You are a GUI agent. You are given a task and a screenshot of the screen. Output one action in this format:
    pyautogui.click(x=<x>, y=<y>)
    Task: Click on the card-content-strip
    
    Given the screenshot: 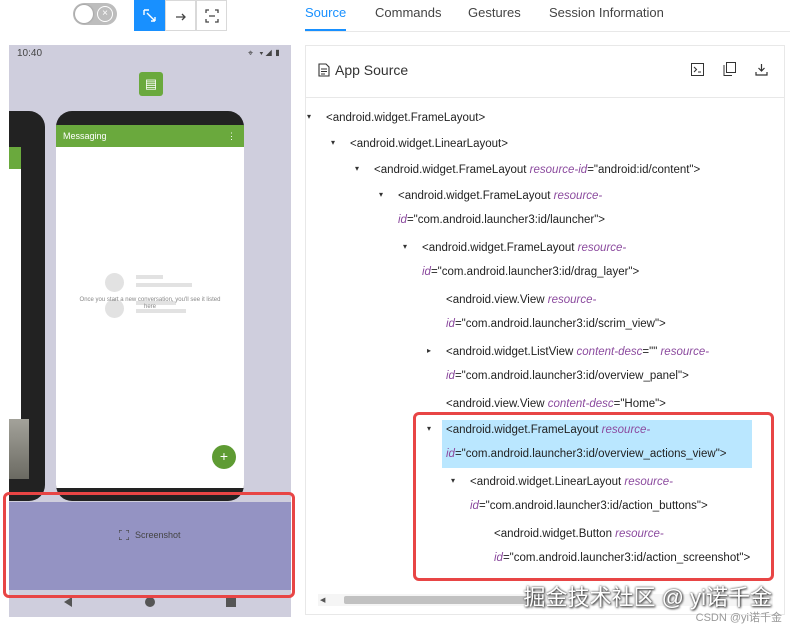 What is the action you would take?
    pyautogui.click(x=15, y=294)
    